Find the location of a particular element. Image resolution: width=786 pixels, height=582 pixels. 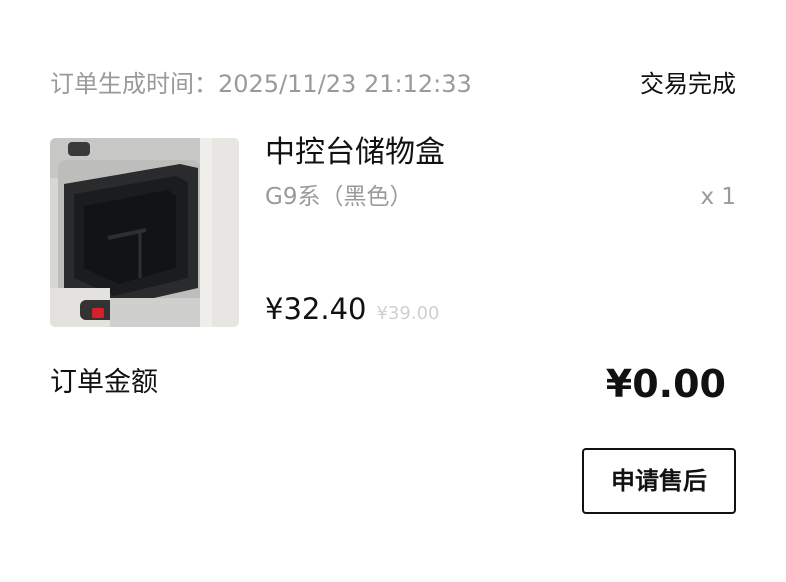

product-title: 中控台储物盒 is located at coordinates (355, 153).